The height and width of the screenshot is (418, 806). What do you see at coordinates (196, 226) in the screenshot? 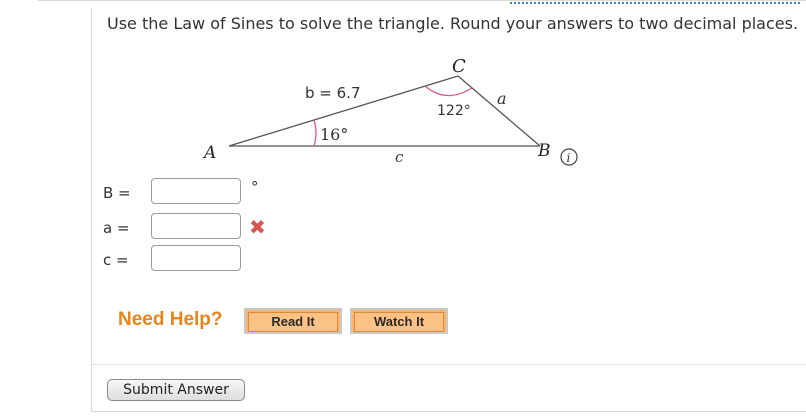
I see `answer-input-a` at bounding box center [196, 226].